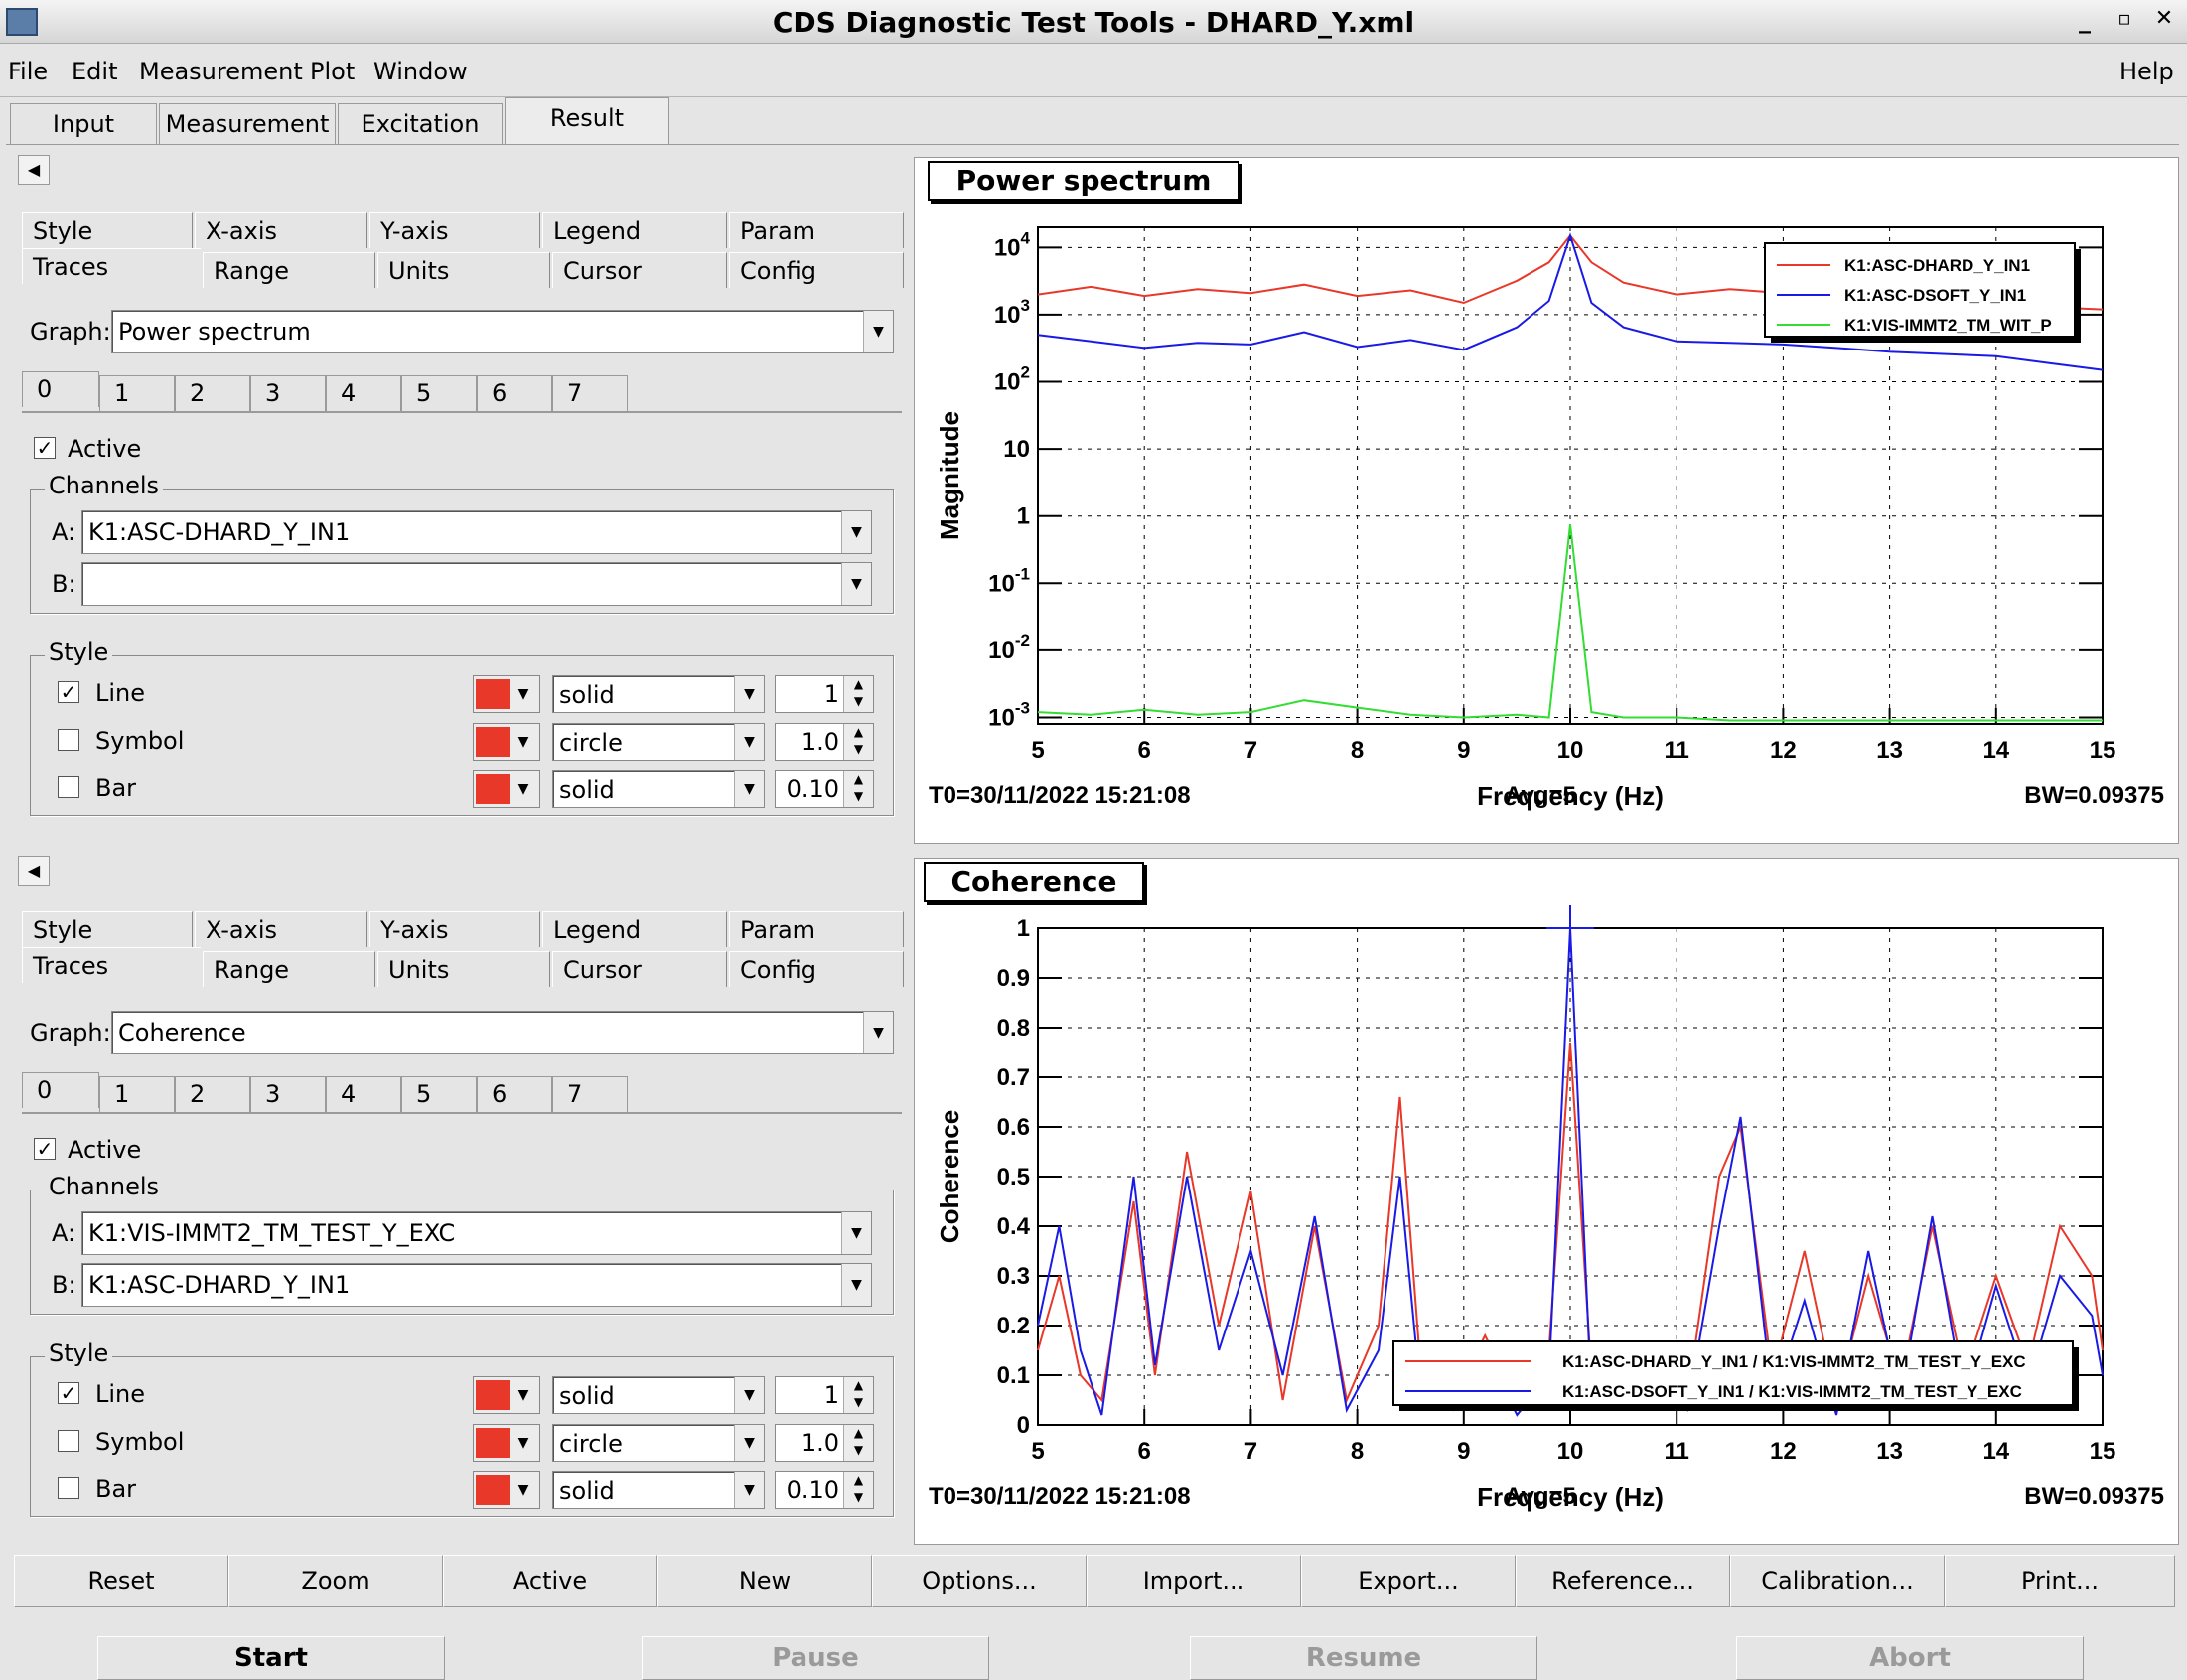 The width and height of the screenshot is (2187, 1680). I want to click on channel-b-select: ▼, so click(476, 584).